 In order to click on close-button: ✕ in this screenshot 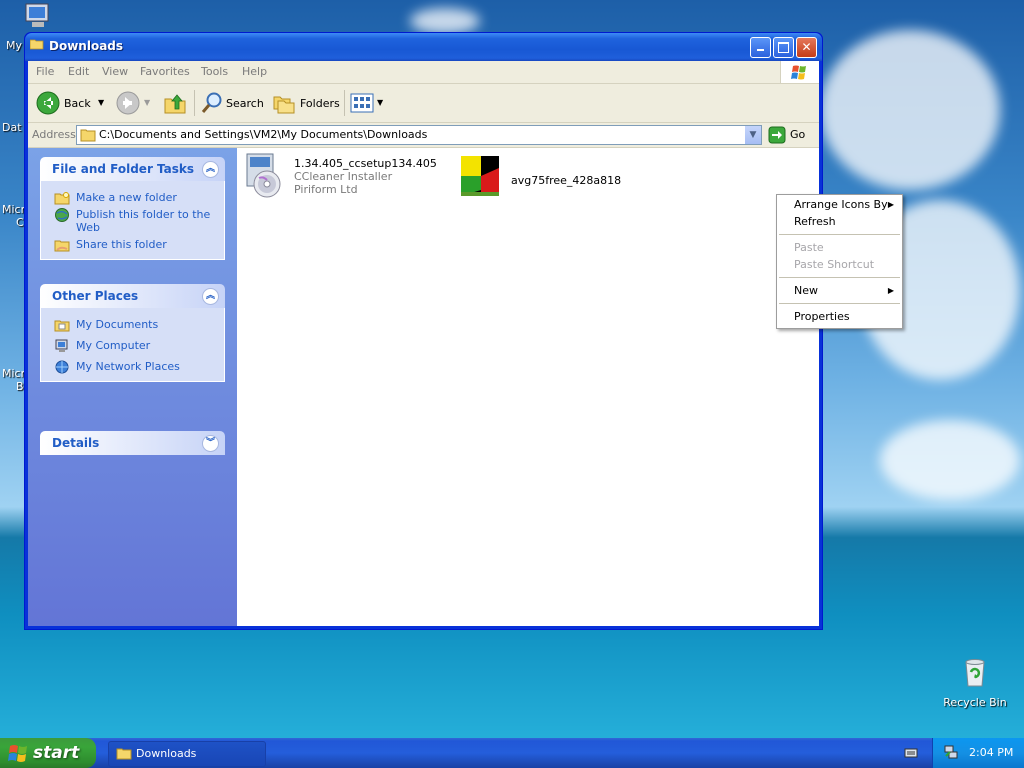, I will do `click(806, 47)`.